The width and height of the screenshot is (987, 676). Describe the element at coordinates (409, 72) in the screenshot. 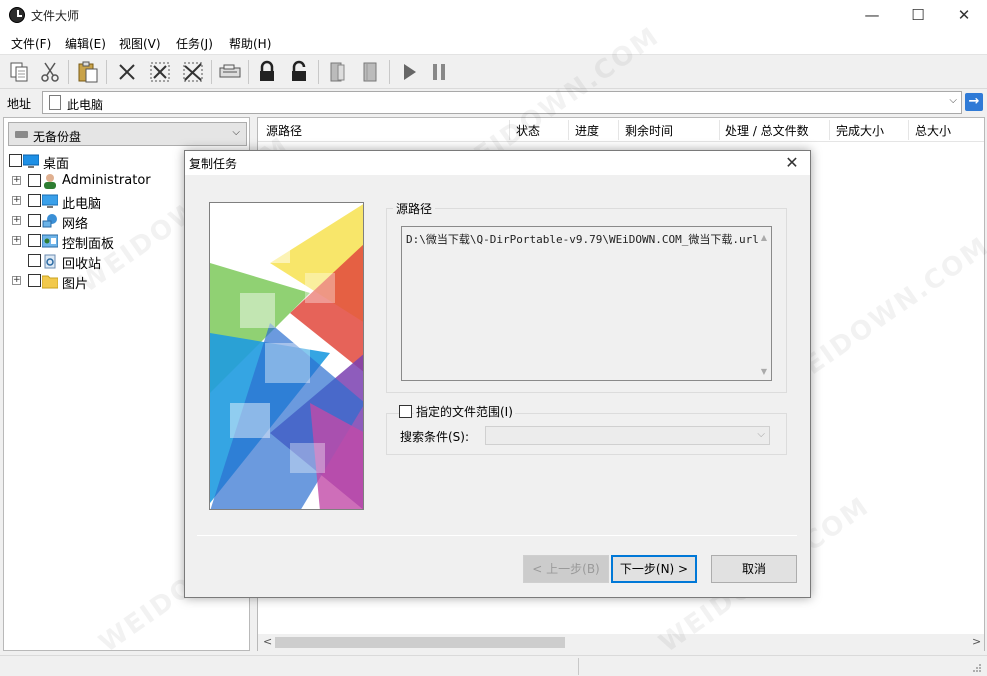

I see `play-icon` at that location.